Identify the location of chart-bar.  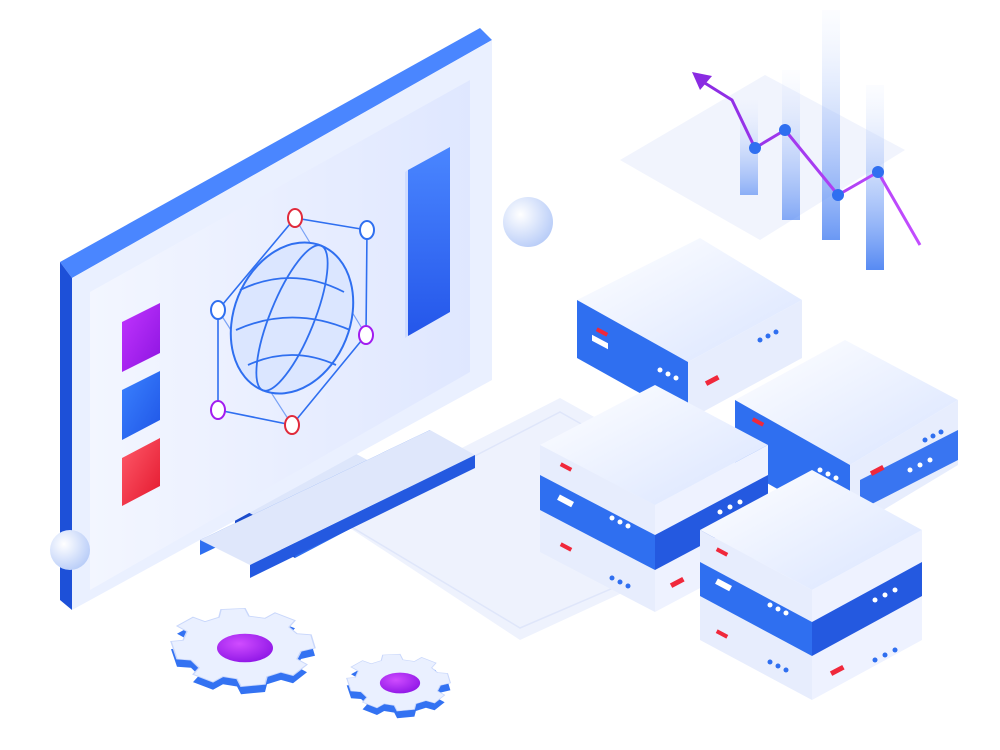
(831, 125).